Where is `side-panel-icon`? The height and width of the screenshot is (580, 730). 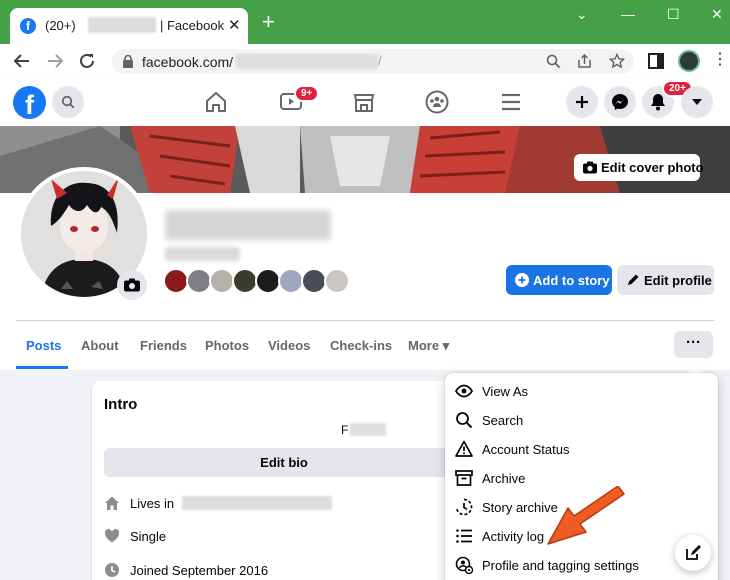
side-panel-icon is located at coordinates (656, 61).